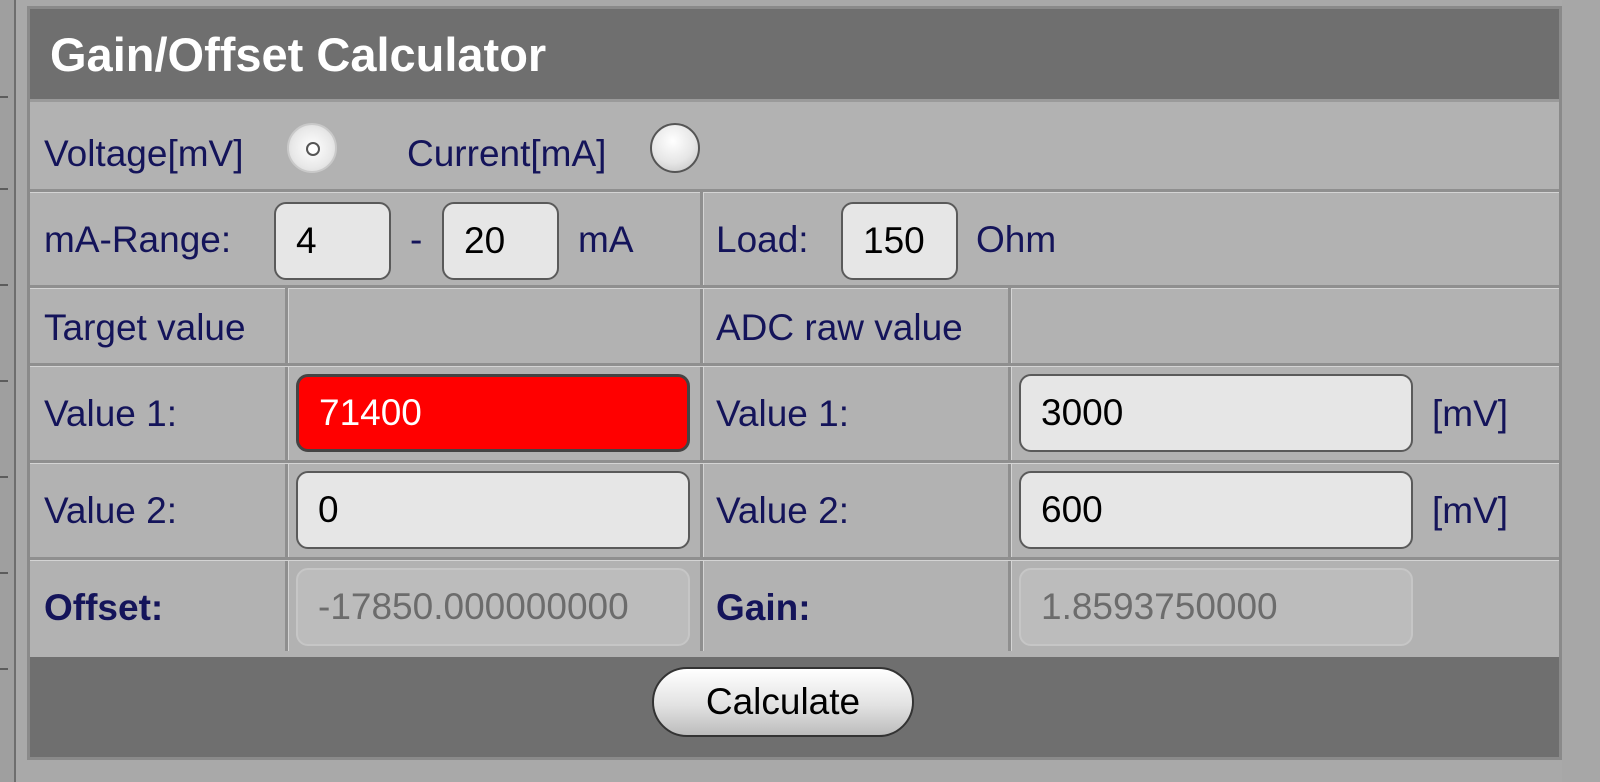  I want to click on voltage-radio, so click(312, 148).